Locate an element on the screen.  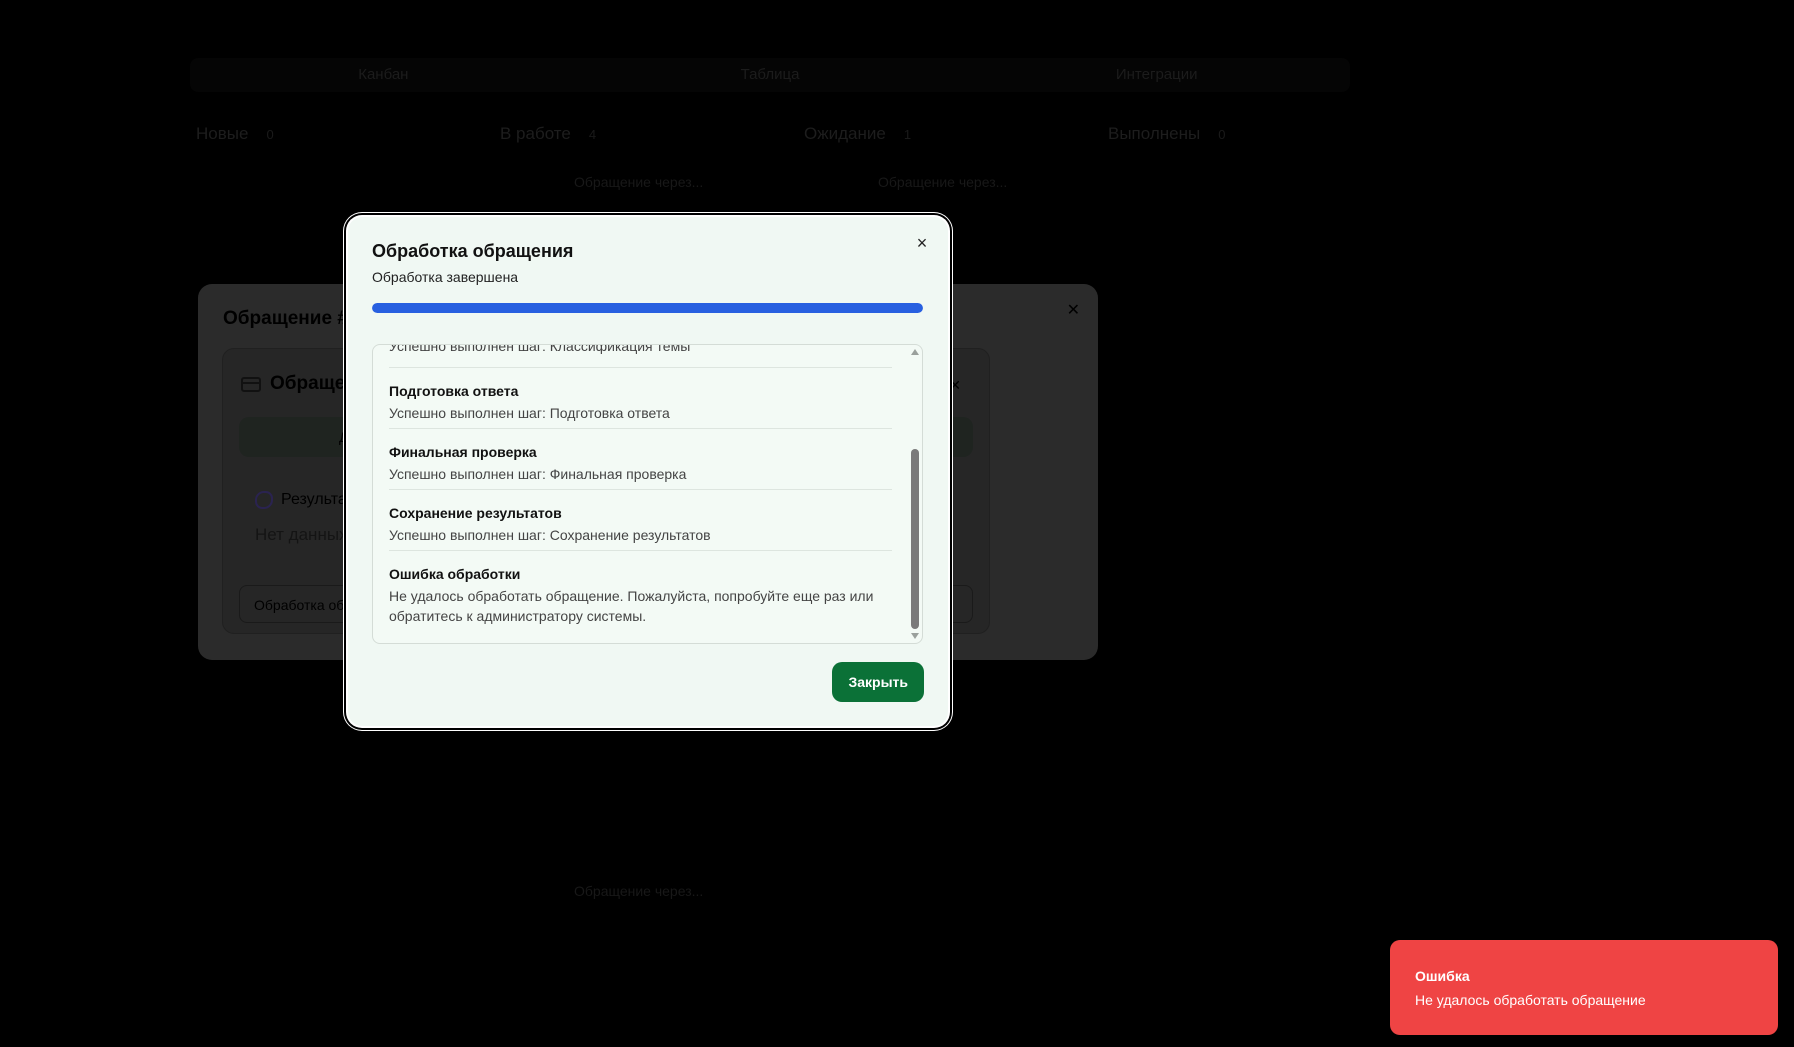
scrollbar is located at coordinates (915, 494).